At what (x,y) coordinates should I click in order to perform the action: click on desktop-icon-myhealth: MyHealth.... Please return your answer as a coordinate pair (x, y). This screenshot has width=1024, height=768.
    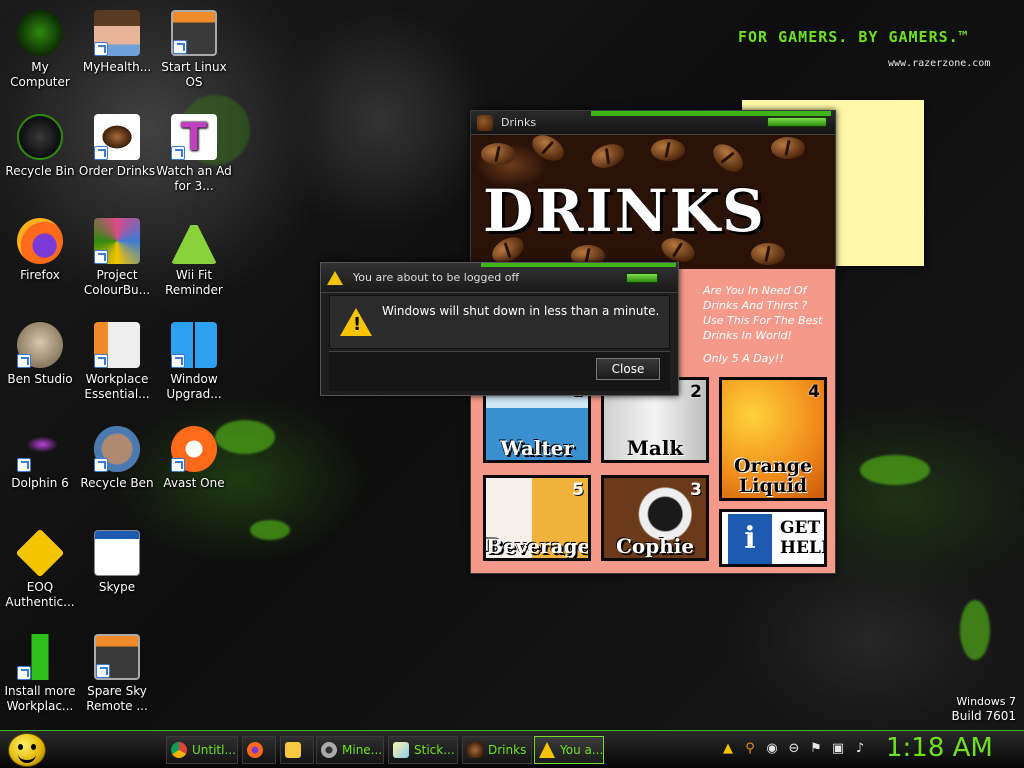
    Looking at the image, I should click on (117, 42).